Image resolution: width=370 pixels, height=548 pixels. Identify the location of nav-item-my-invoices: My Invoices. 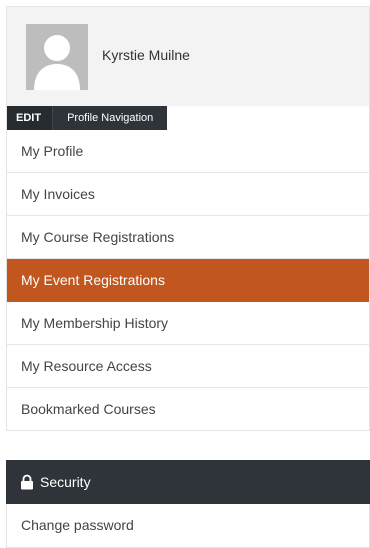
(188, 194).